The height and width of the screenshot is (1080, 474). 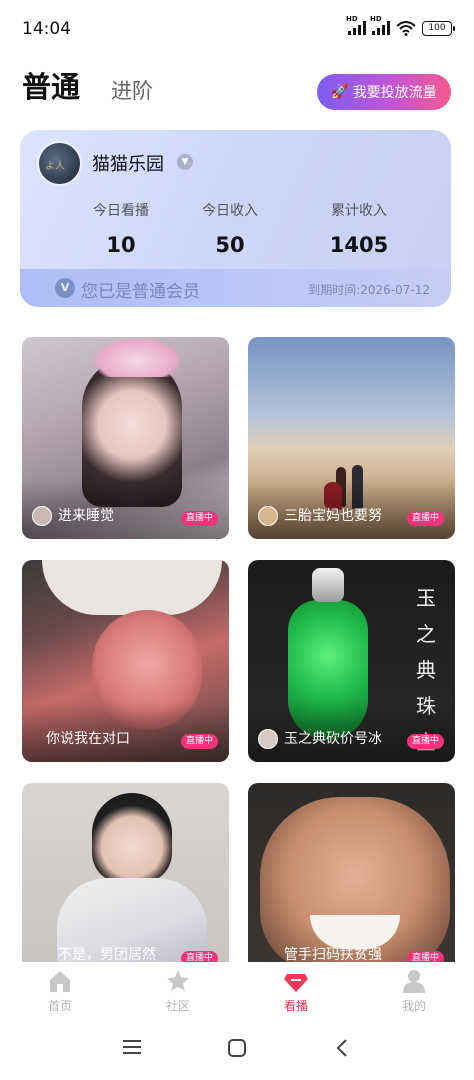 What do you see at coordinates (60, 981) in the screenshot?
I see `home-icon` at bounding box center [60, 981].